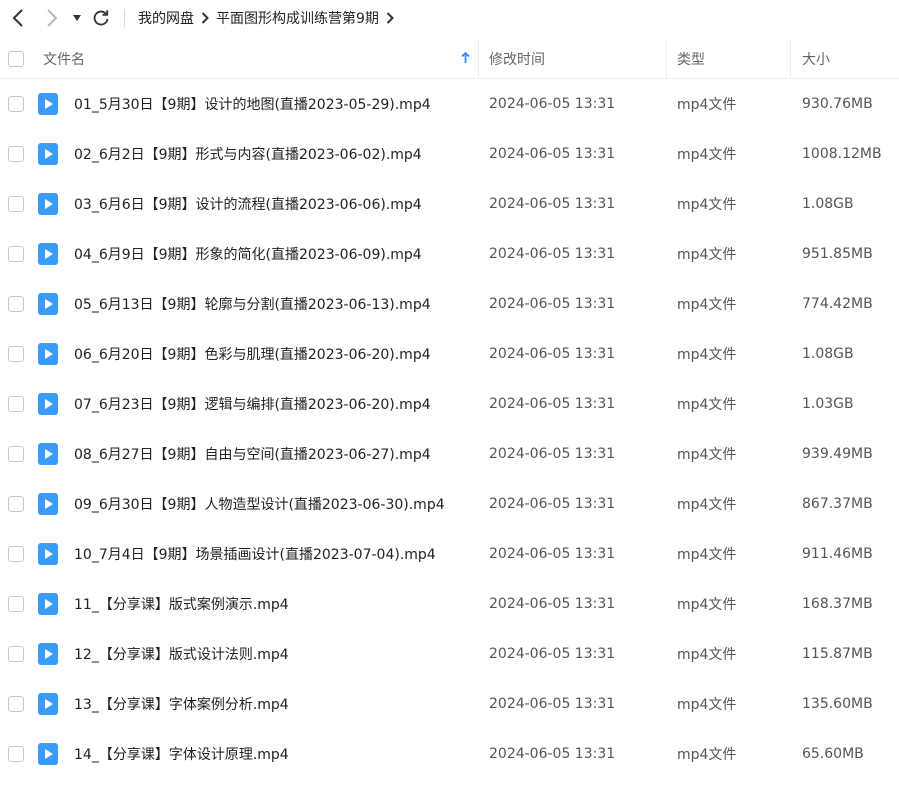 The width and height of the screenshot is (899, 787). I want to click on file-name: 14_【分享课】字体设计原理.mp4, so click(181, 754).